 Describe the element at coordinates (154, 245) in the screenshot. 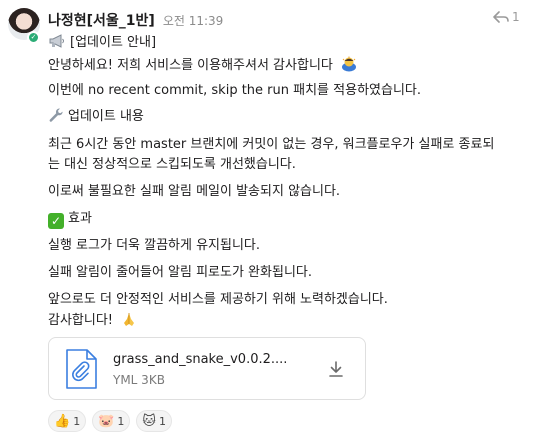

I see `effect-line-1: 실행 로그가 더욱 깔끔하게 유지됩니다.` at that location.